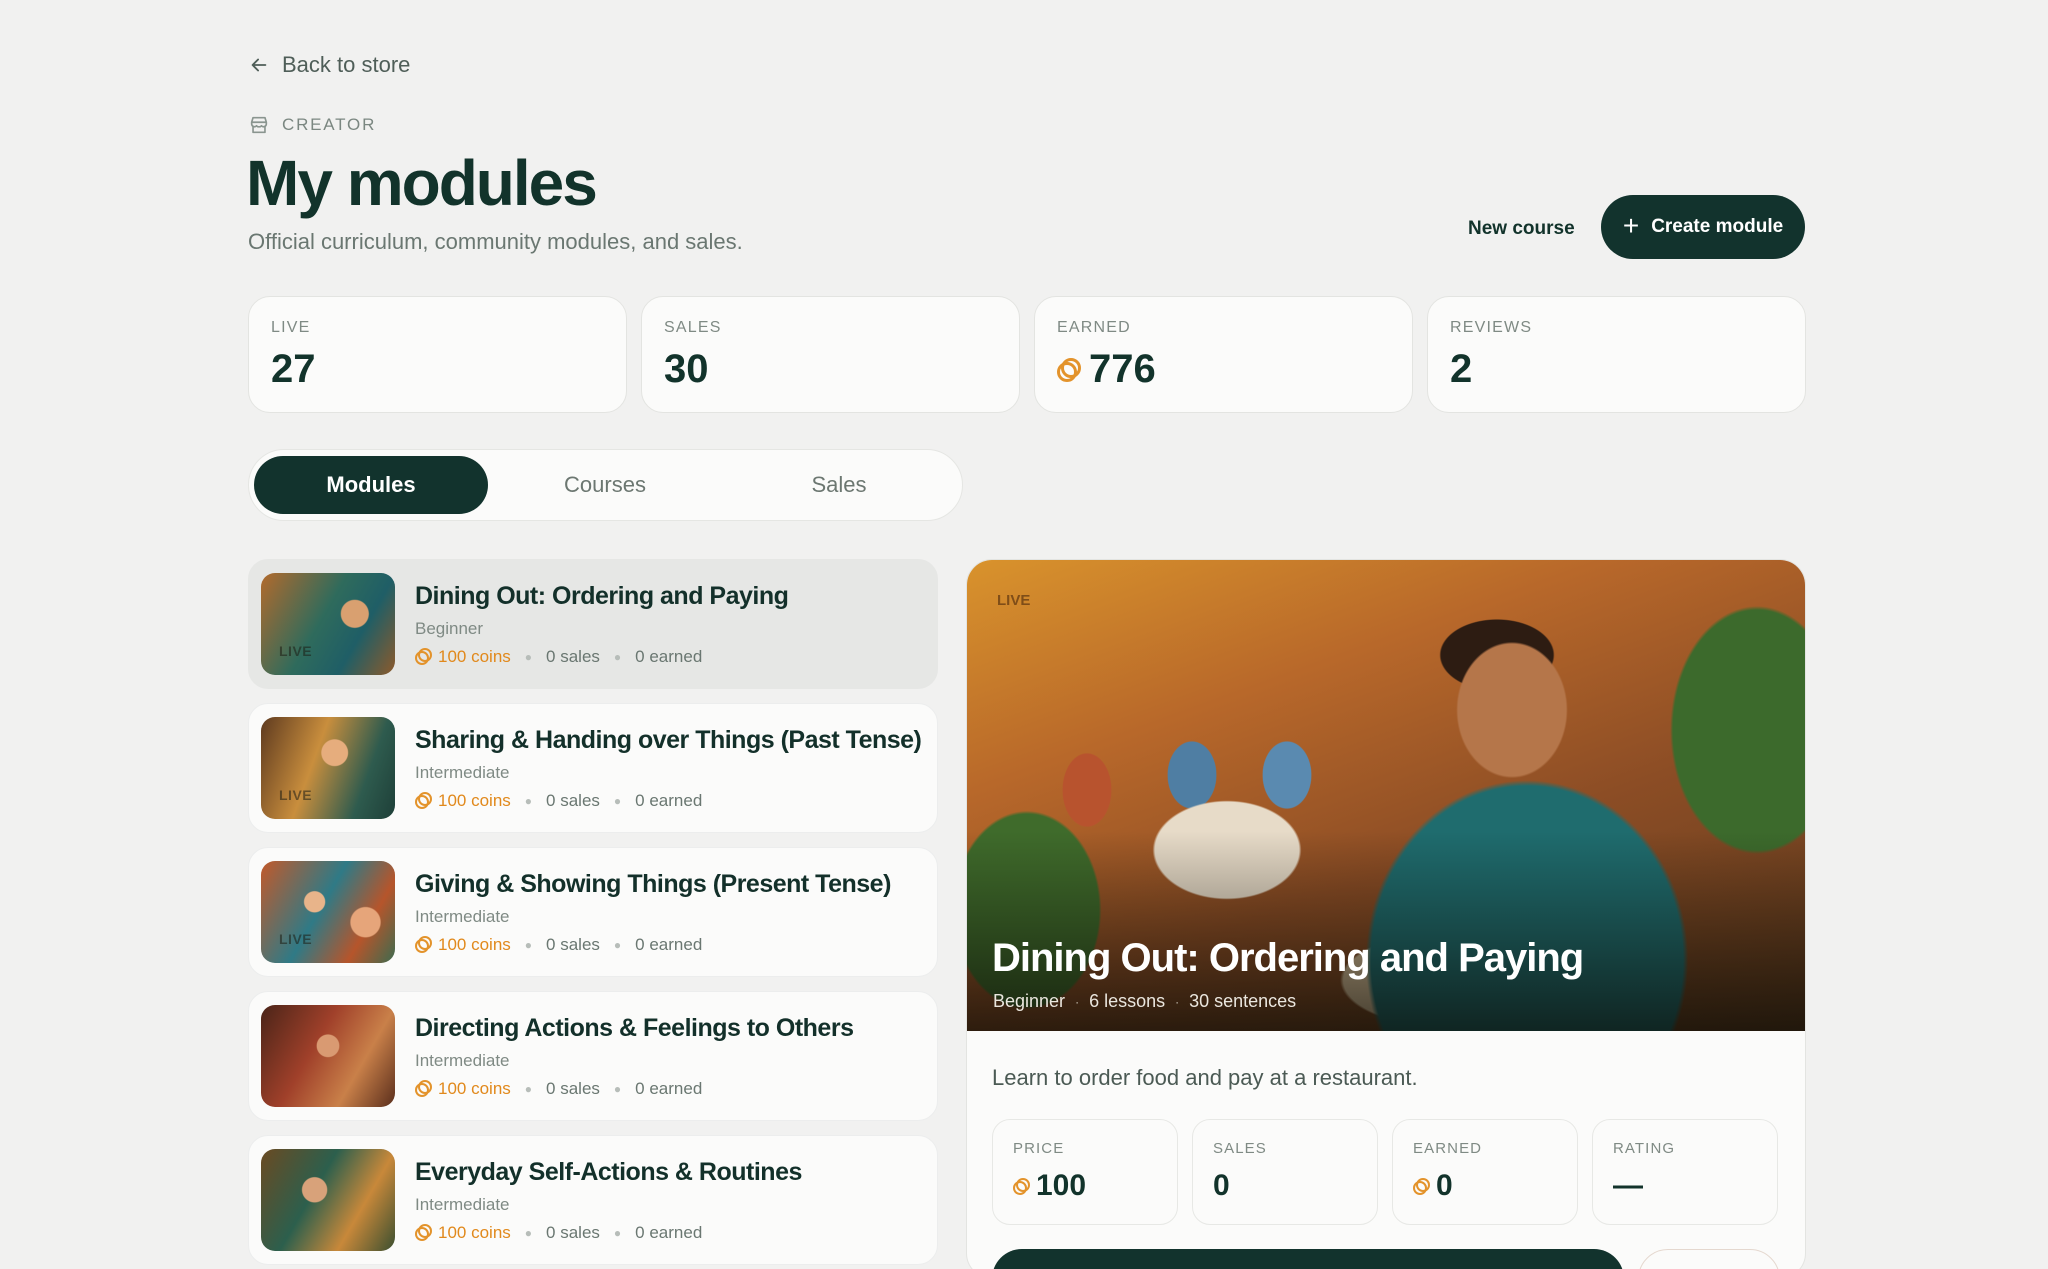 The width and height of the screenshot is (2048, 1269). I want to click on detail-stat-label: PRICE, so click(1039, 1148).